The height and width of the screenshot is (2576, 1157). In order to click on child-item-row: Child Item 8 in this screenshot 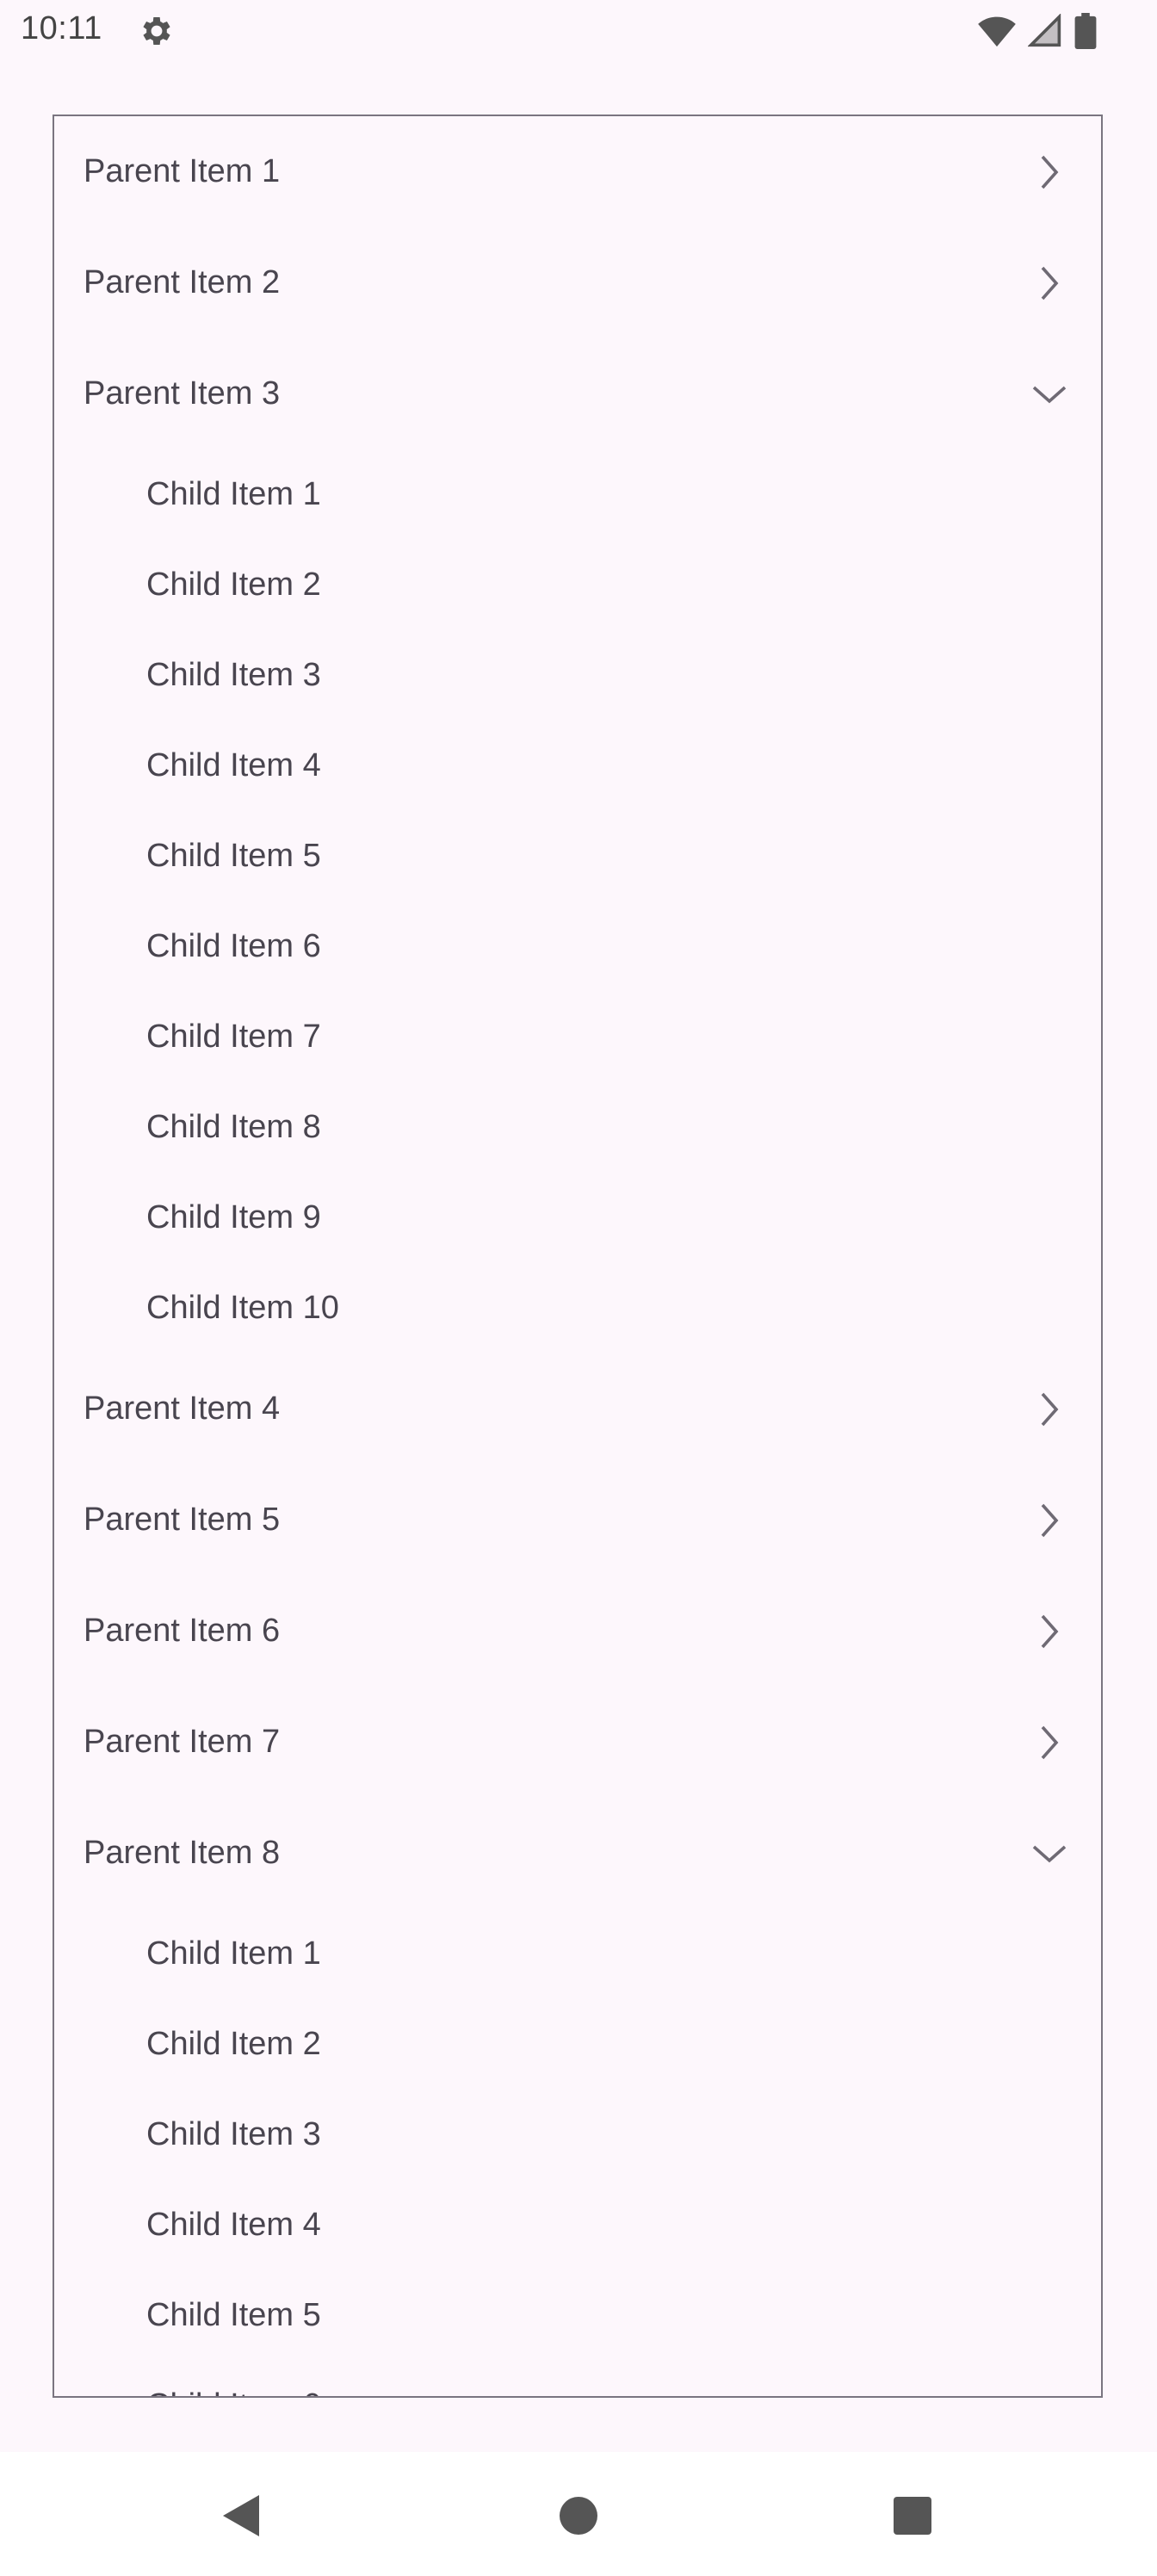, I will do `click(578, 1128)`.